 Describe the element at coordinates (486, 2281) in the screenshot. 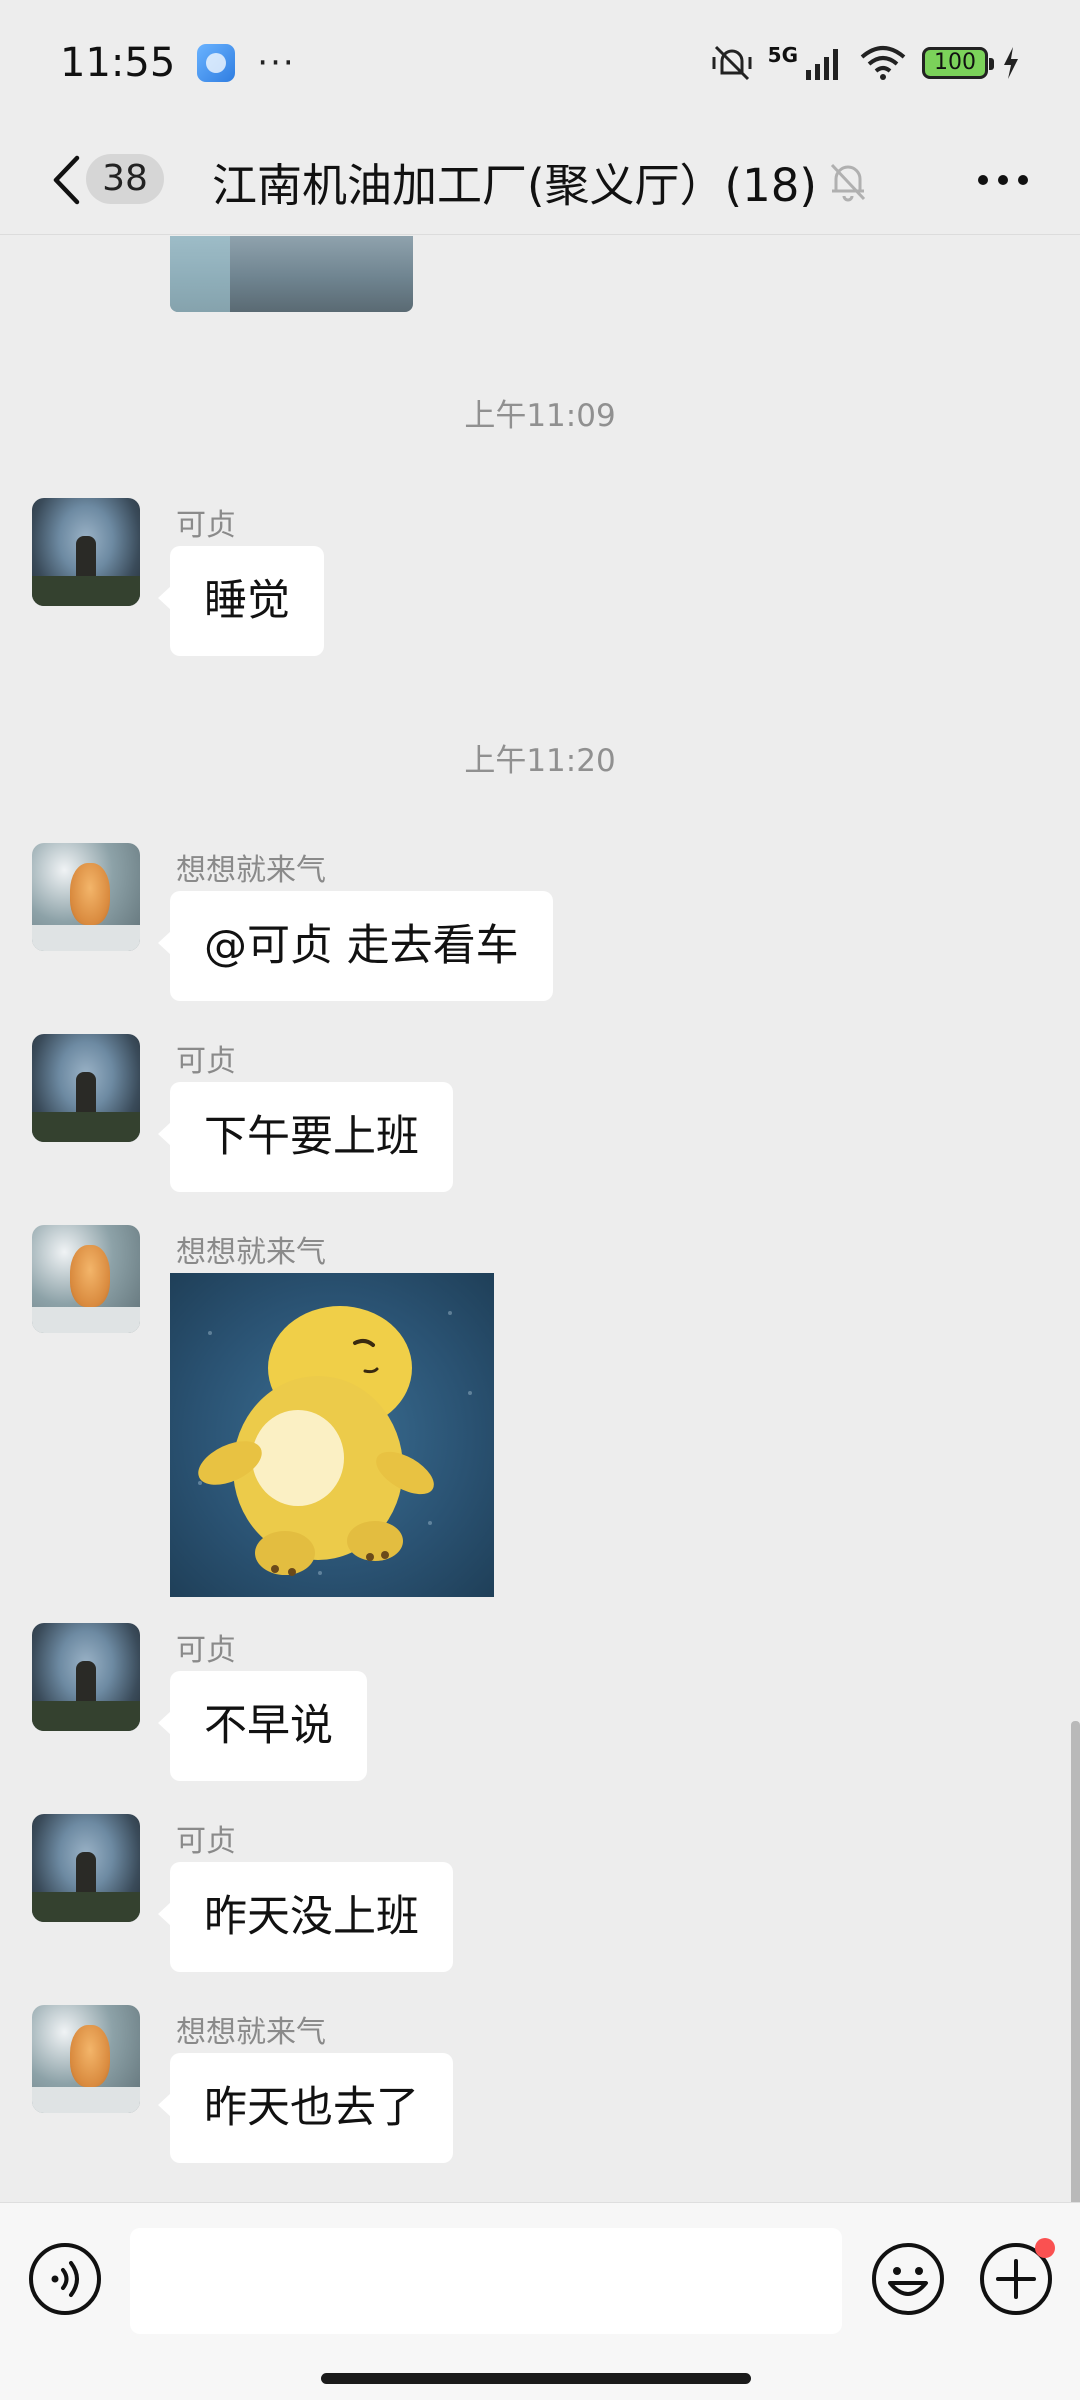

I see `message-input` at that location.